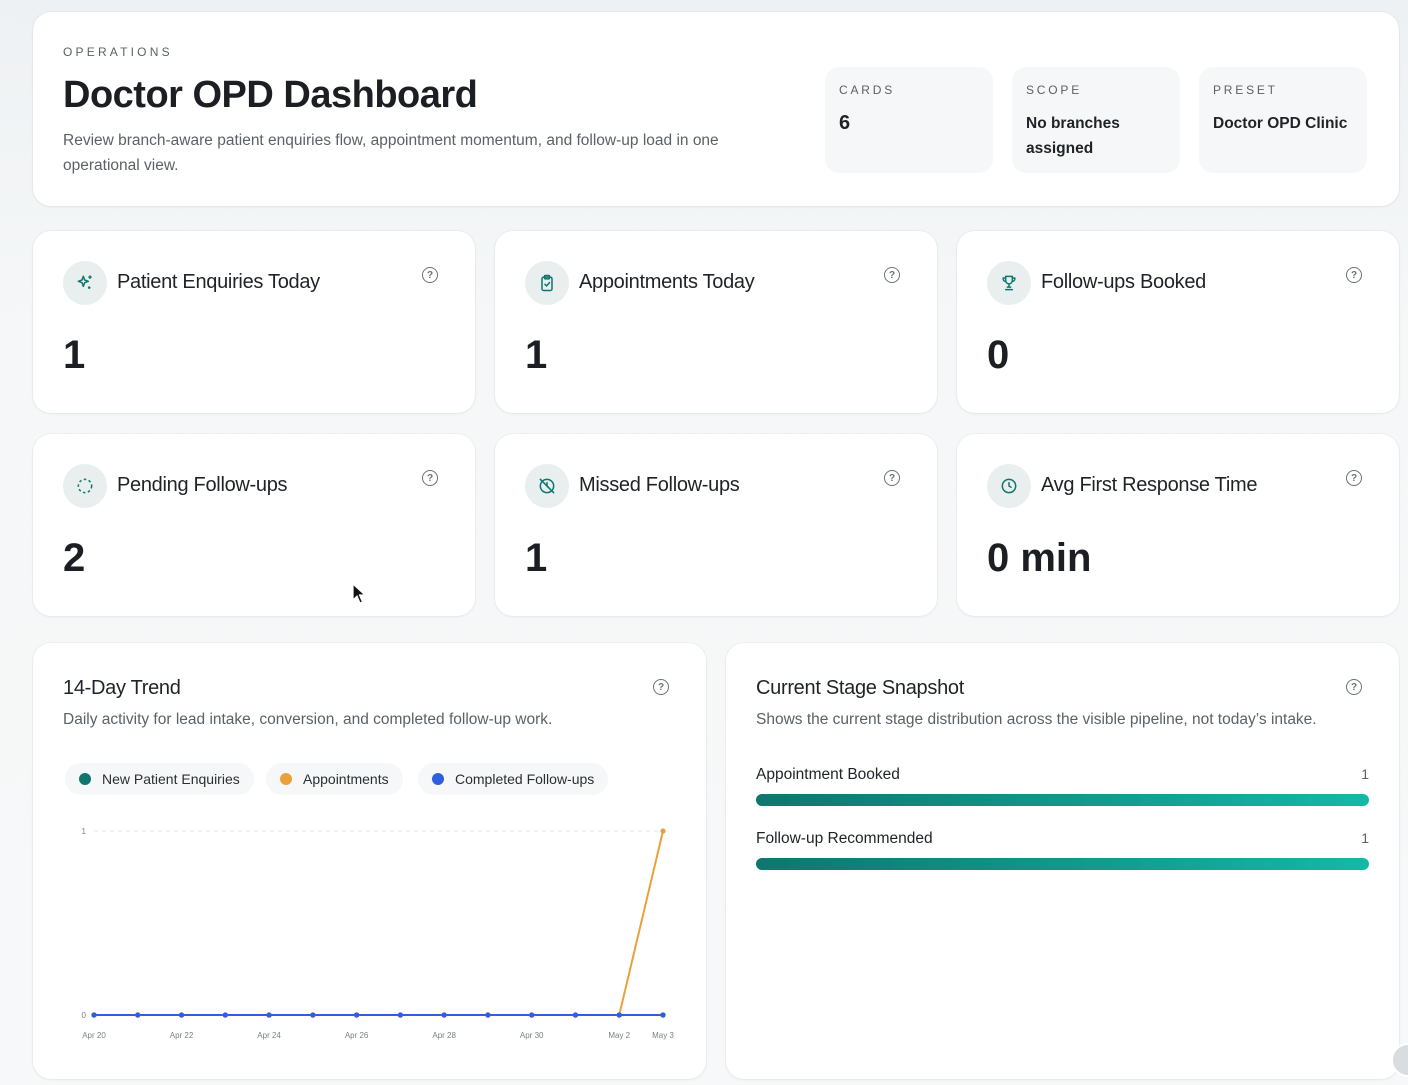 This screenshot has width=1408, height=1085. I want to click on meta-value: 6, so click(845, 123).